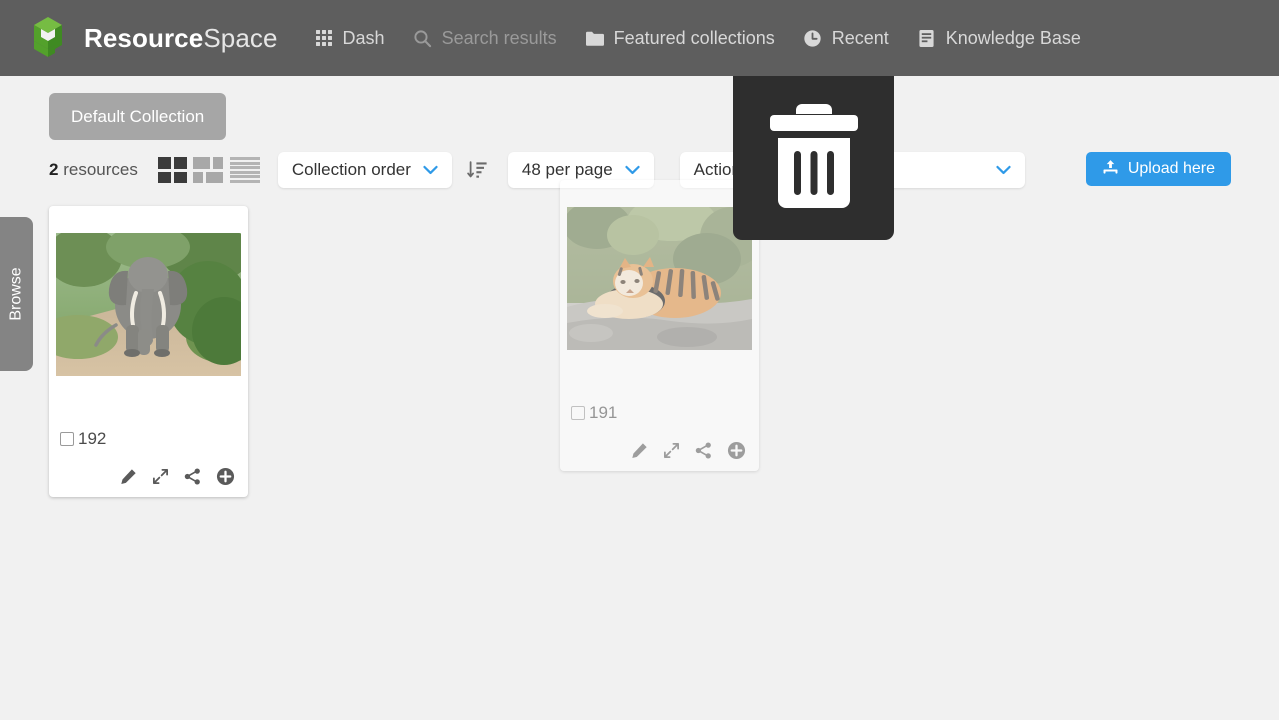 This screenshot has width=1279, height=720. I want to click on view-mode-switcher, so click(208, 170).